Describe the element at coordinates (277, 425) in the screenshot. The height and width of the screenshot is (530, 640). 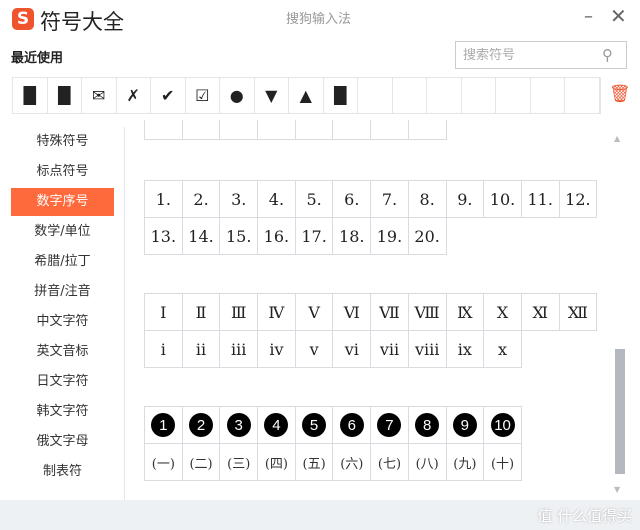
I see `symbol-cell: 4` at that location.